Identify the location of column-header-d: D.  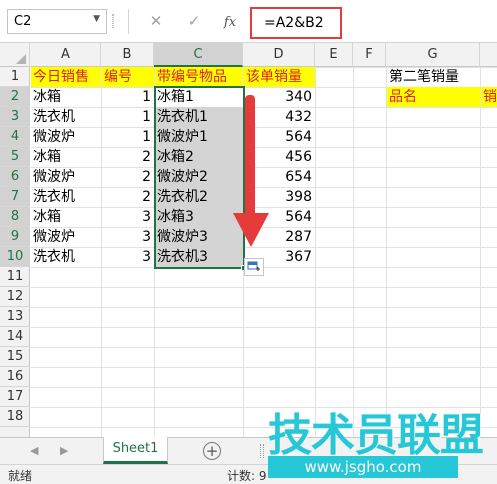
(279, 55).